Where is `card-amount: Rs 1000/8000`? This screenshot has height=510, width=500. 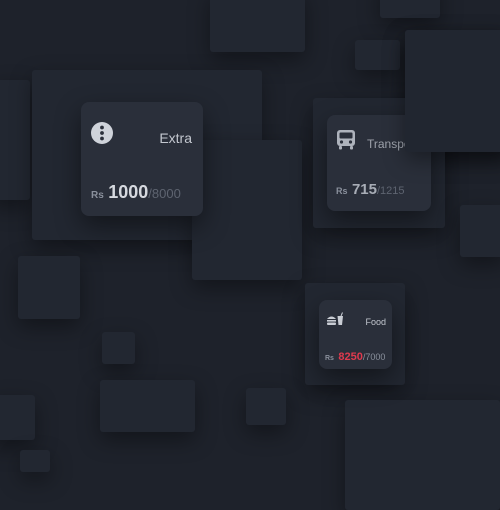
card-amount: Rs 1000/8000 is located at coordinates (136, 192).